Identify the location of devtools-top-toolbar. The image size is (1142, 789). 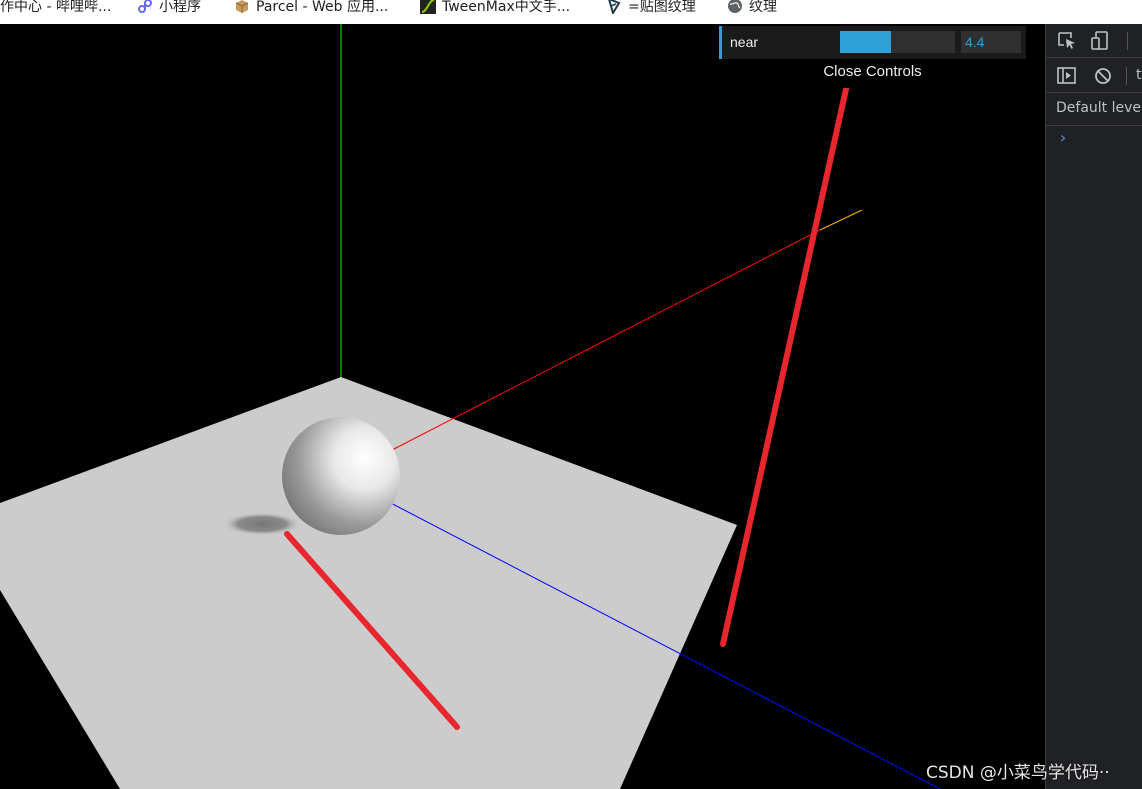
(1094, 41).